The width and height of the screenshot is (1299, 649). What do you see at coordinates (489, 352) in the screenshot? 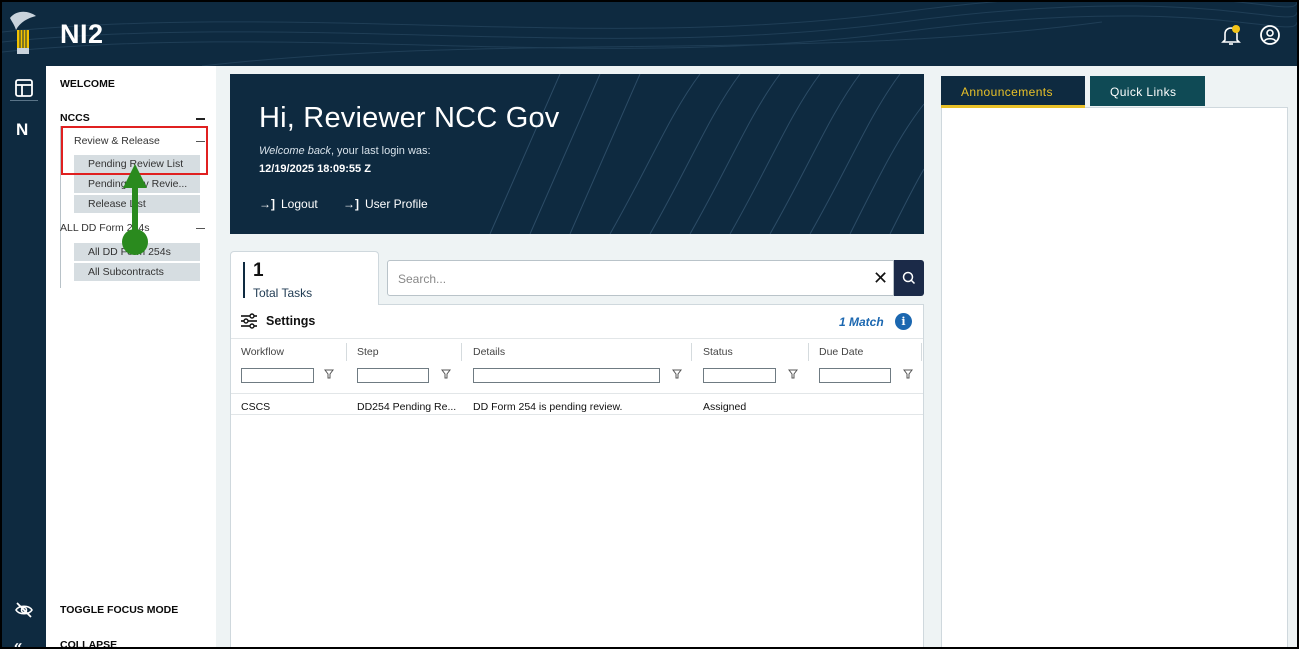
I see `col-details: Details` at bounding box center [489, 352].